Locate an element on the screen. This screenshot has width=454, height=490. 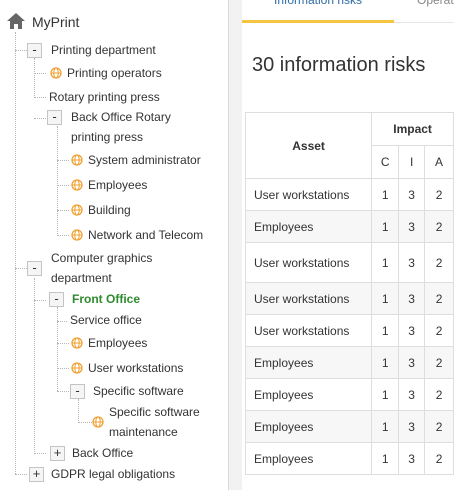
tree-node-back-office-rotary: Back Office Rotary printing press is located at coordinates (136, 127).